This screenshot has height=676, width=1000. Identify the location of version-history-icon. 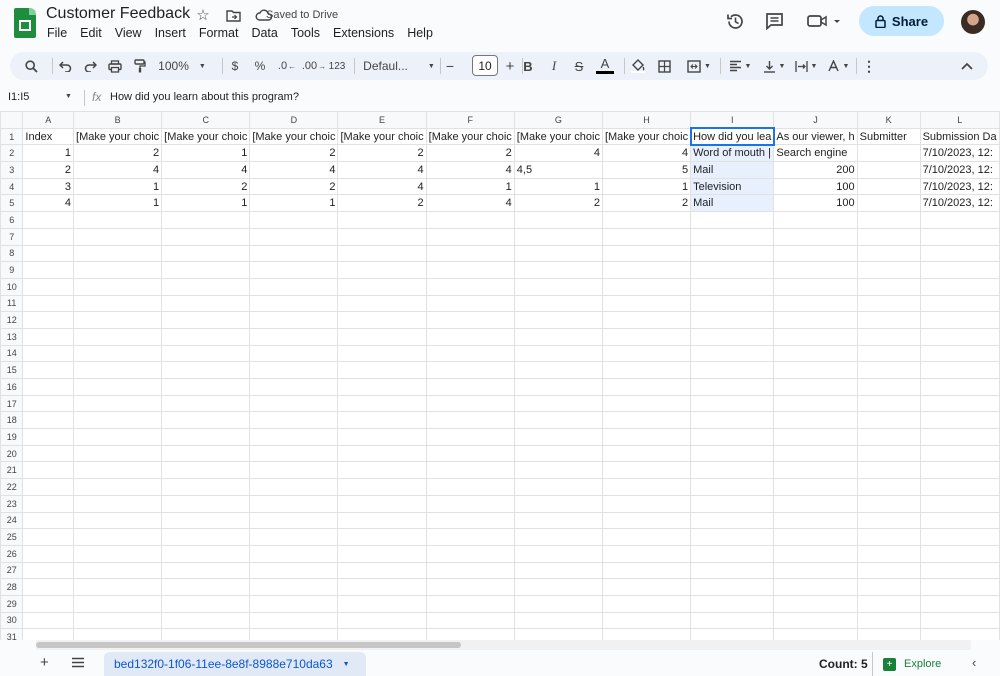
(735, 21).